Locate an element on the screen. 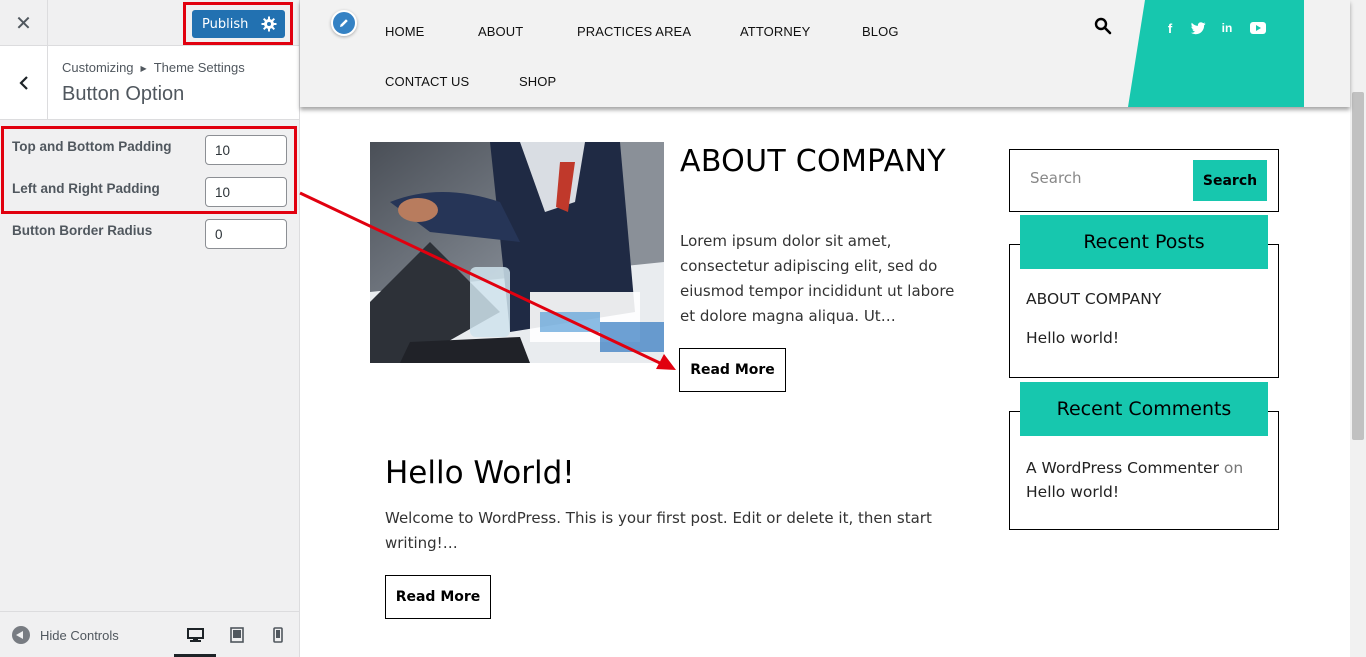 The image size is (1366, 657). mobile-icon is located at coordinates (278, 635).